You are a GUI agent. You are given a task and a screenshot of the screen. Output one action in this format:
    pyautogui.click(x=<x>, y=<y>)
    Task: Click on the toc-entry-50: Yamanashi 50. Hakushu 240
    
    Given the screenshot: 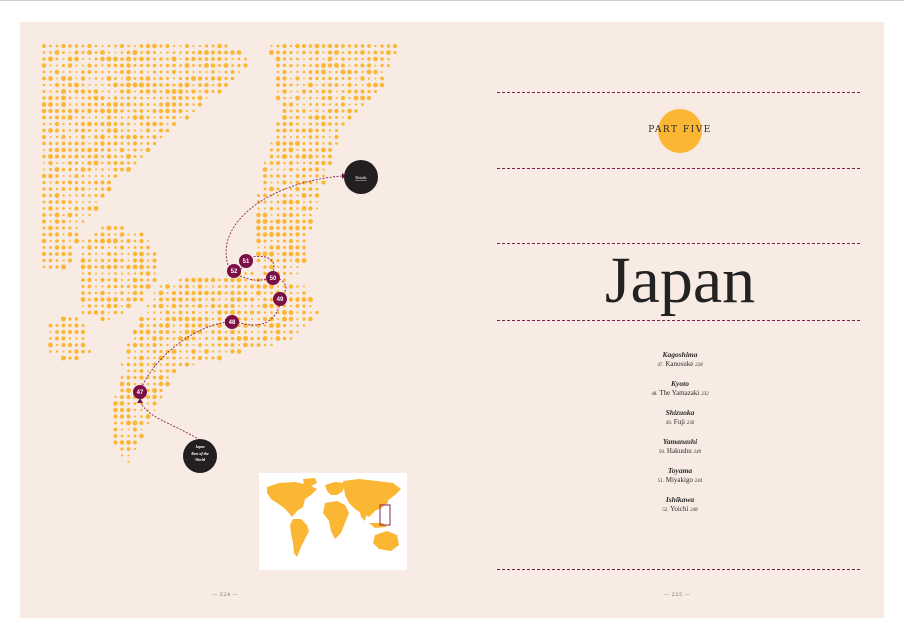 What is the action you would take?
    pyautogui.click(x=680, y=447)
    